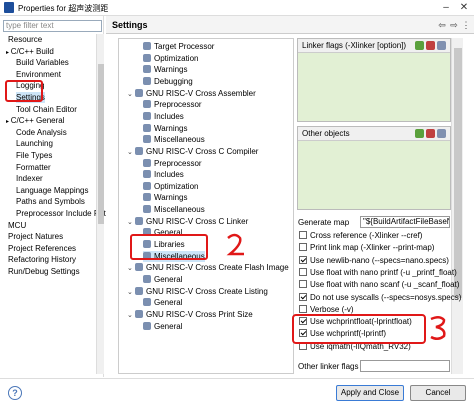  Describe the element at coordinates (464, 8) in the screenshot. I see `close-icon: ✕` at that location.